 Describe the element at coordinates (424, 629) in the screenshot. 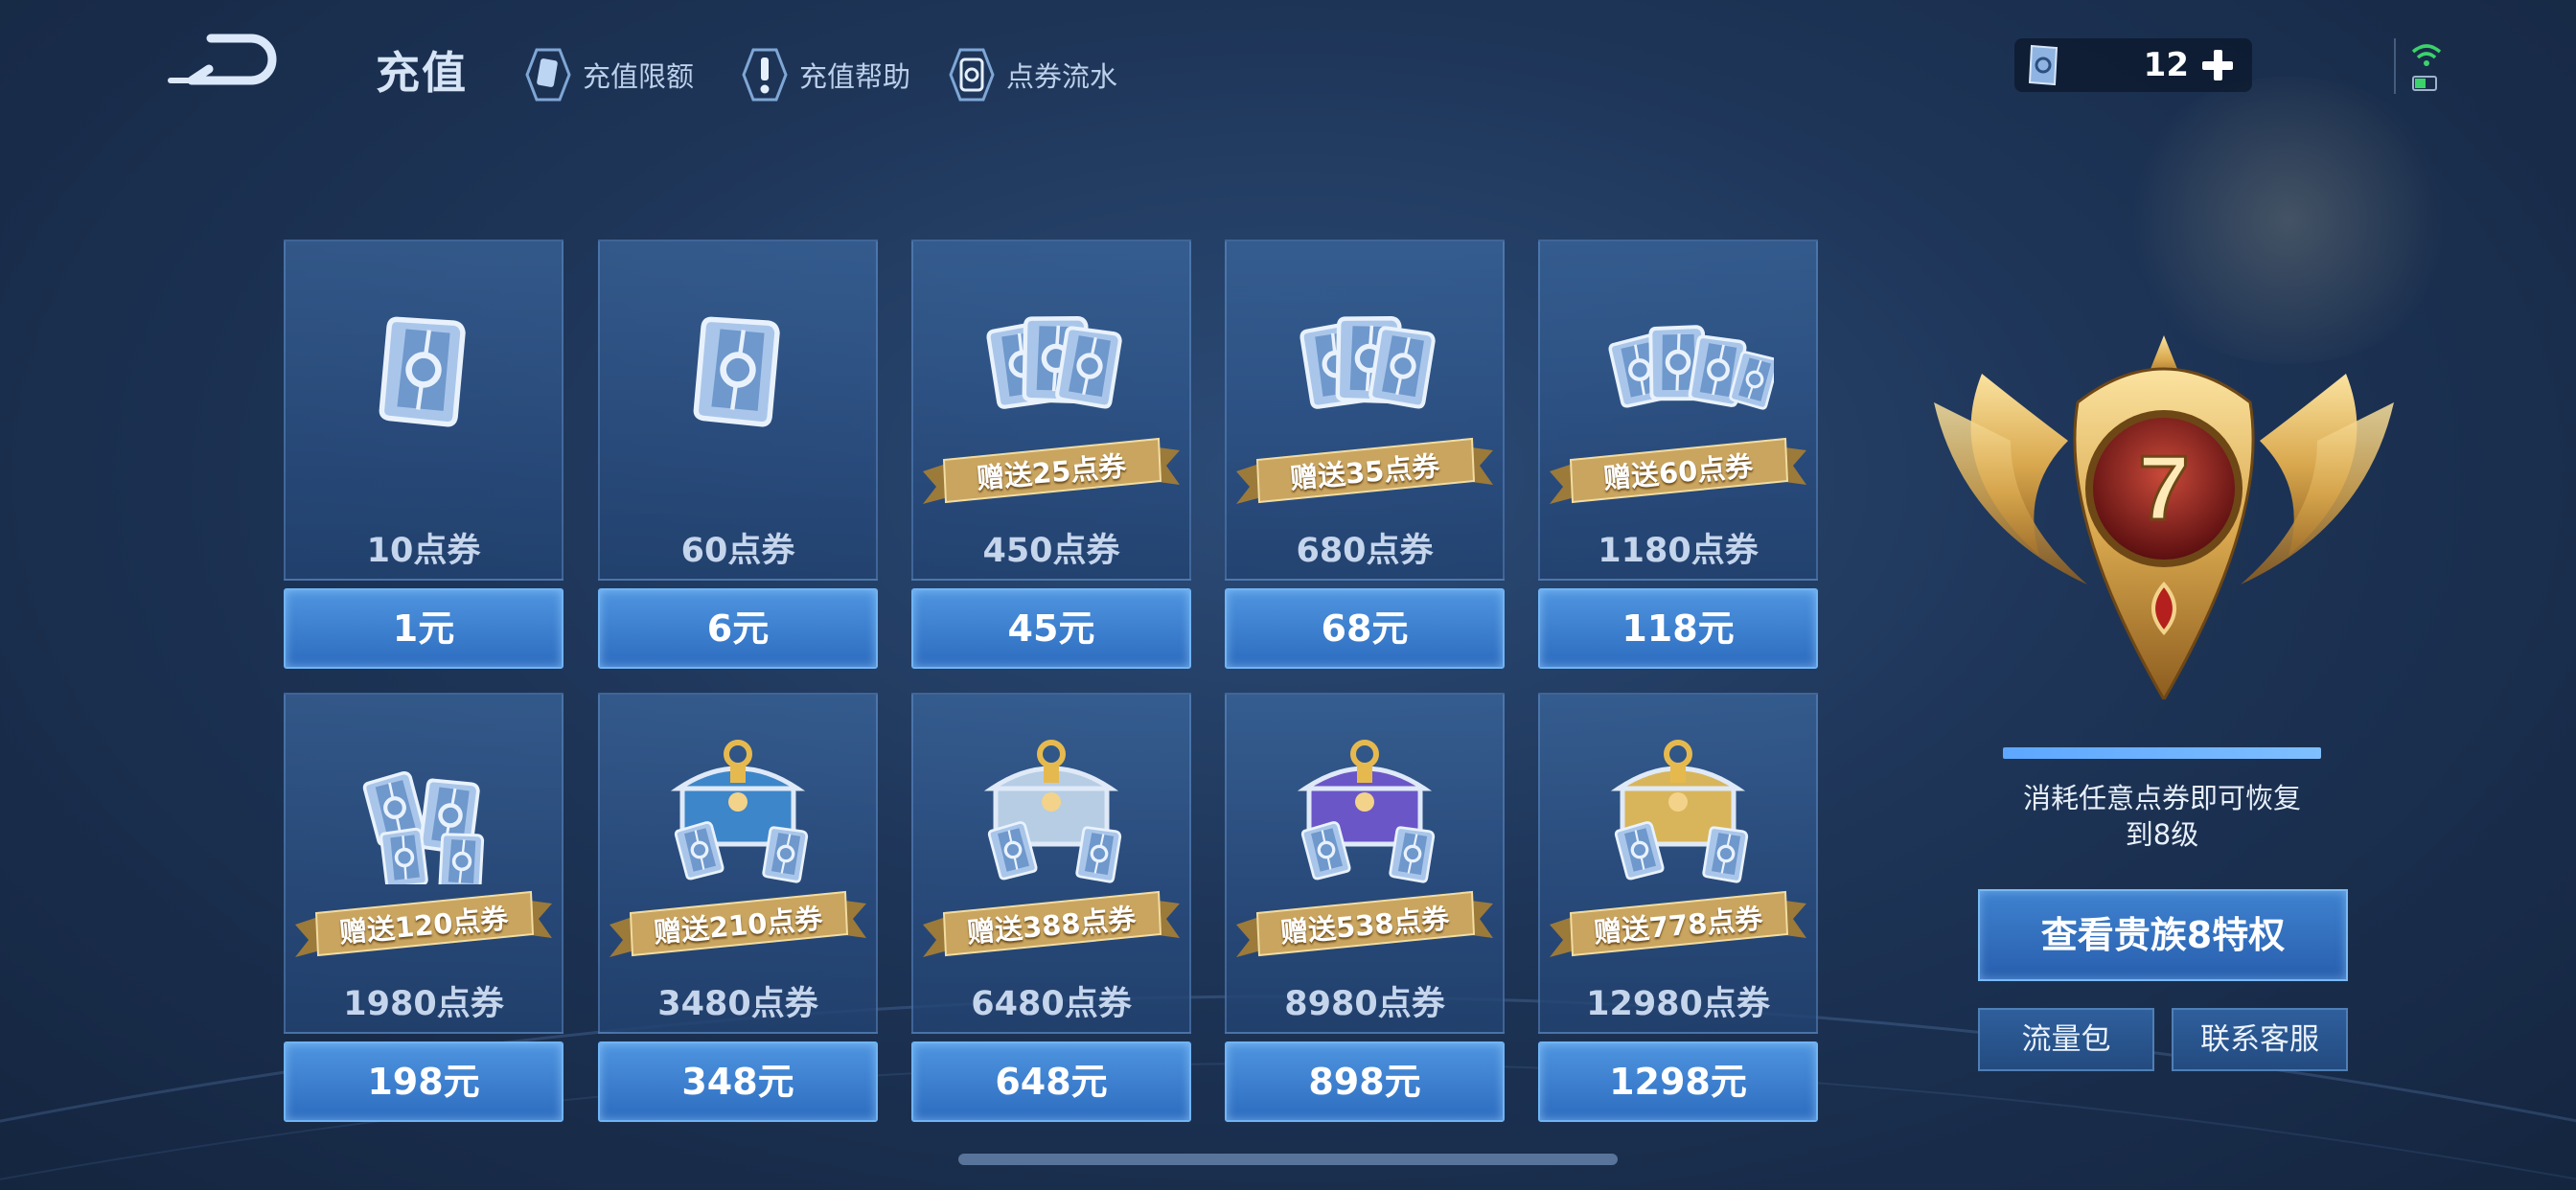

I see `price-button: 1元` at that location.